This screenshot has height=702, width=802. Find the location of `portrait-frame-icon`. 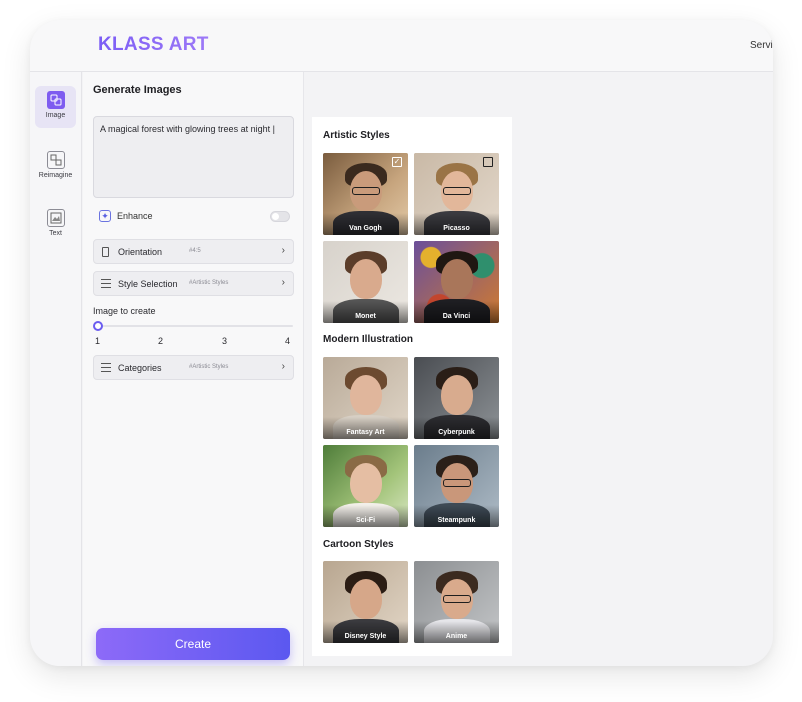

portrait-frame-icon is located at coordinates (106, 252).